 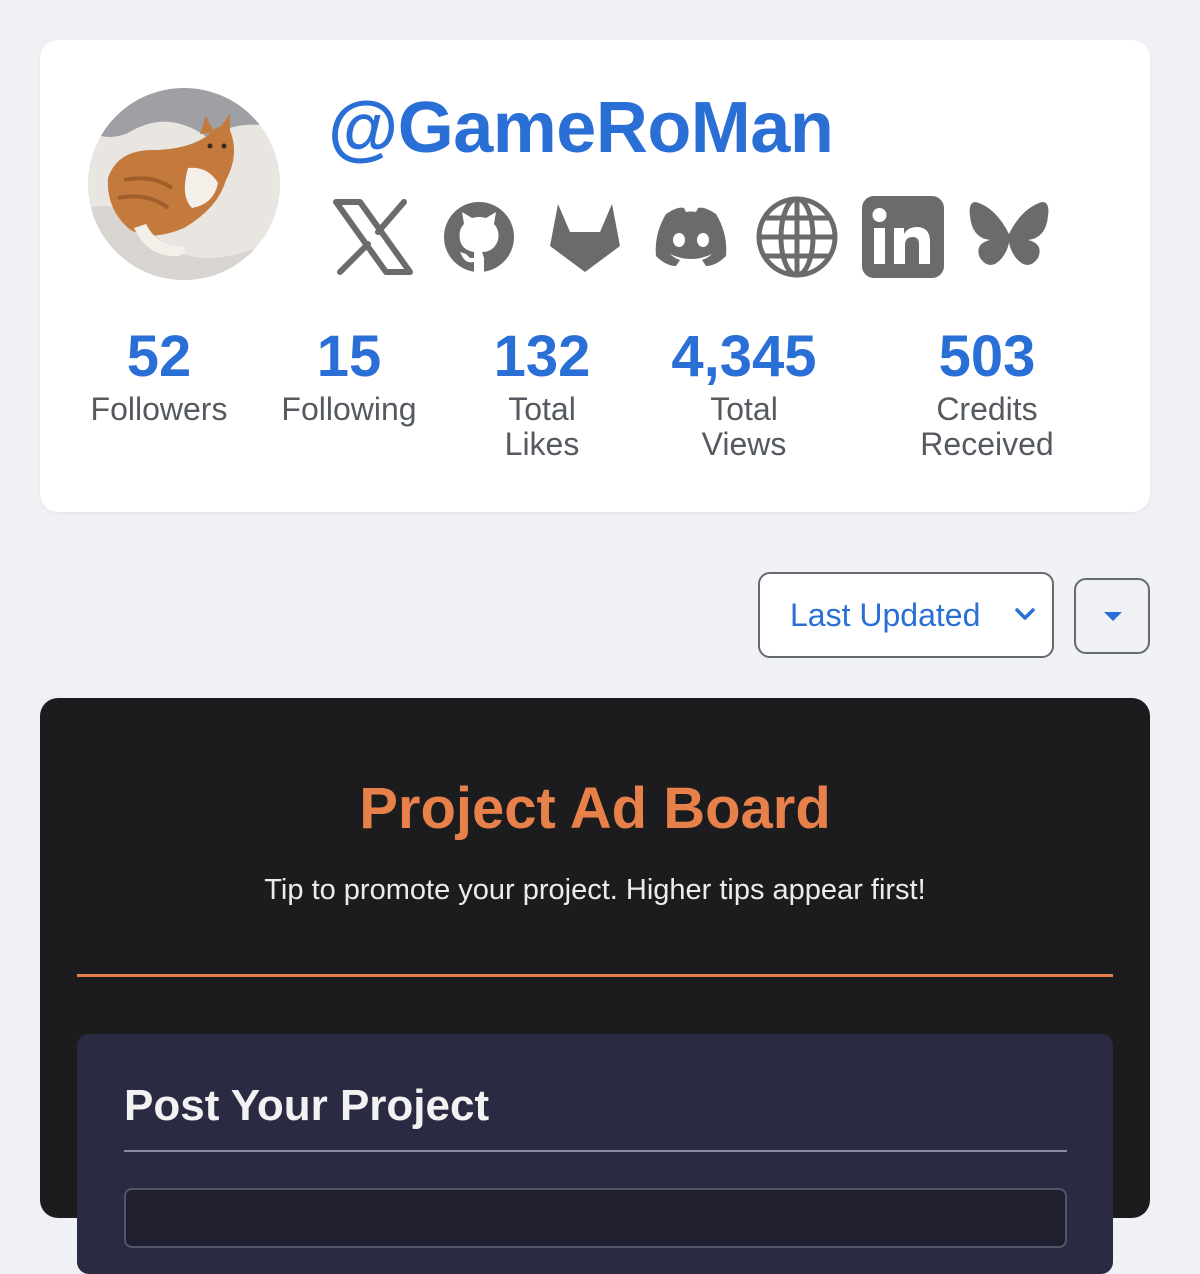 What do you see at coordinates (542, 356) in the screenshot?
I see `stat-value: 132` at bounding box center [542, 356].